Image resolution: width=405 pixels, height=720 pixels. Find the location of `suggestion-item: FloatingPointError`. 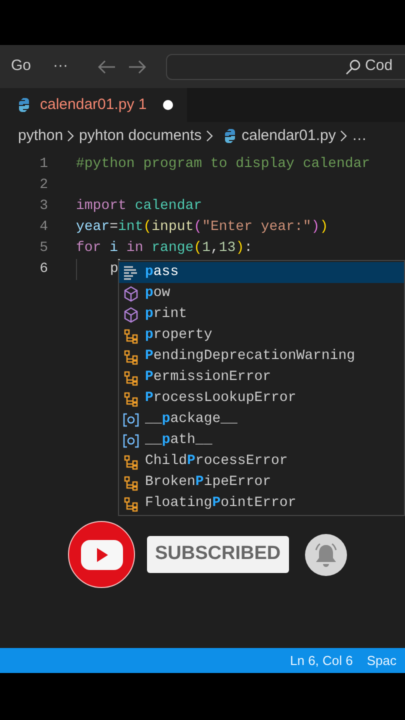

suggestion-item: FloatingPointError is located at coordinates (261, 503).